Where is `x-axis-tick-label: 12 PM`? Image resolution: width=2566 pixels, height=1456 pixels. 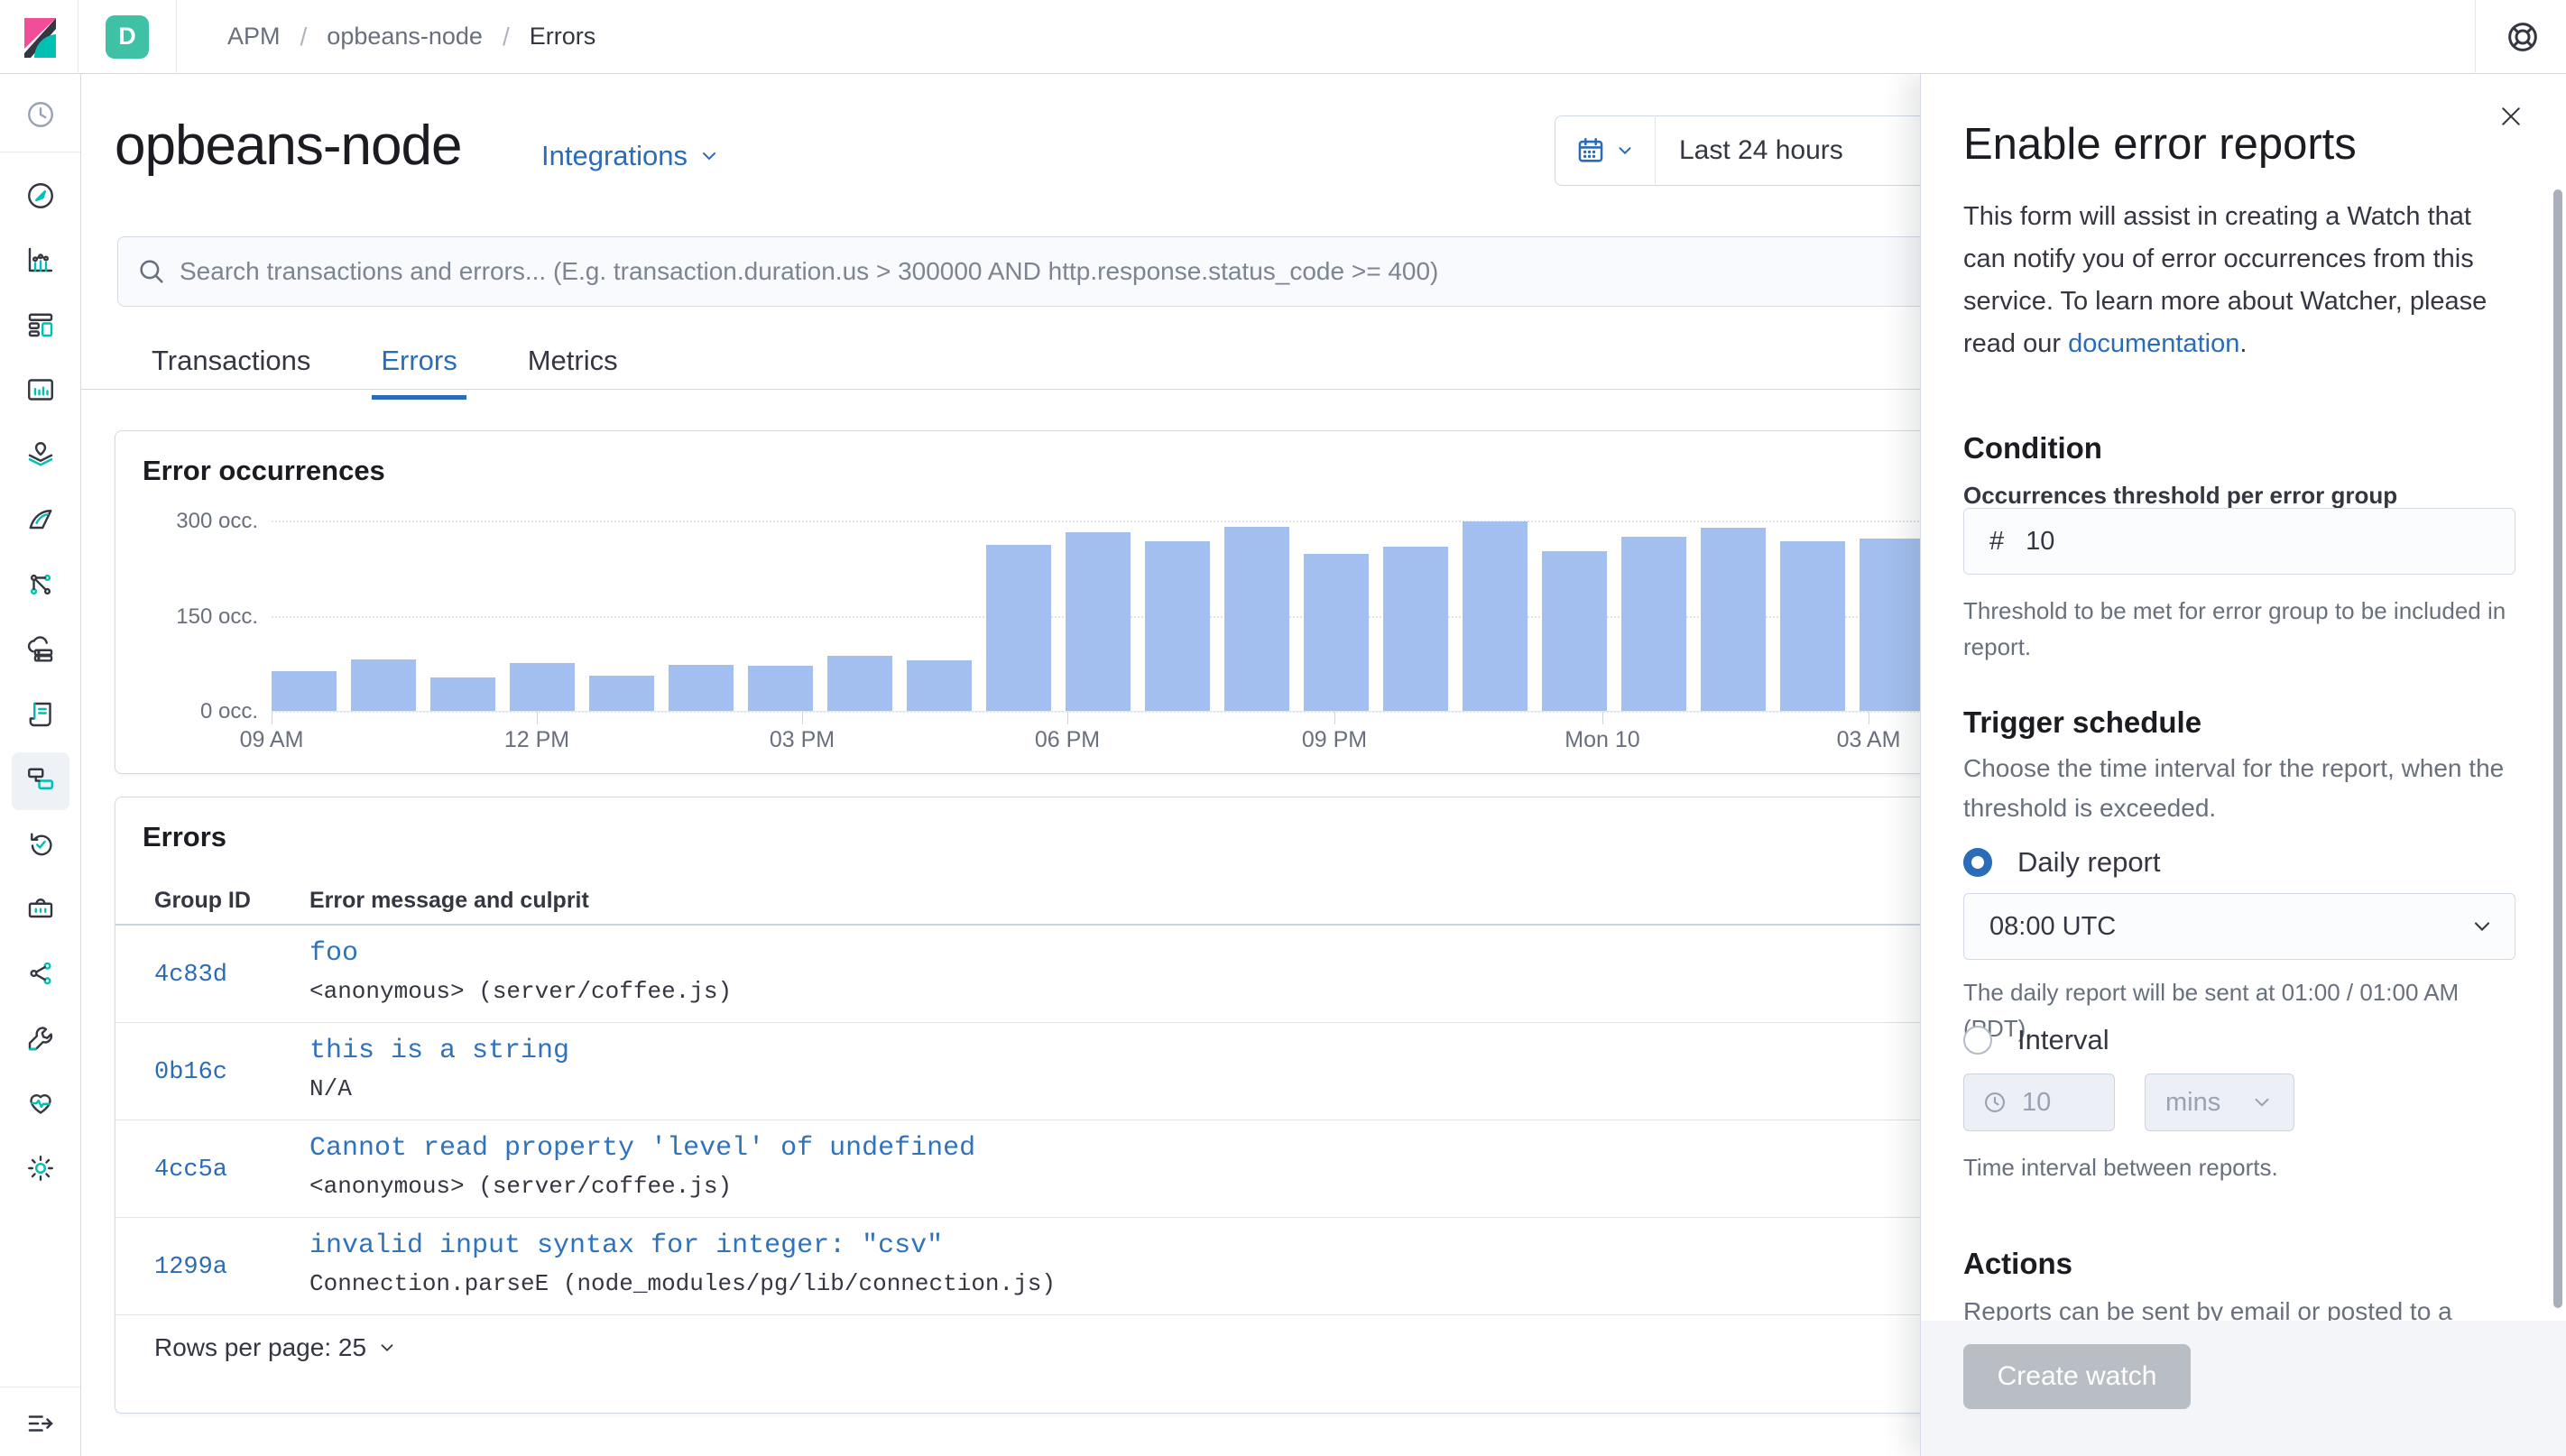 x-axis-tick-label: 12 PM is located at coordinates (536, 739).